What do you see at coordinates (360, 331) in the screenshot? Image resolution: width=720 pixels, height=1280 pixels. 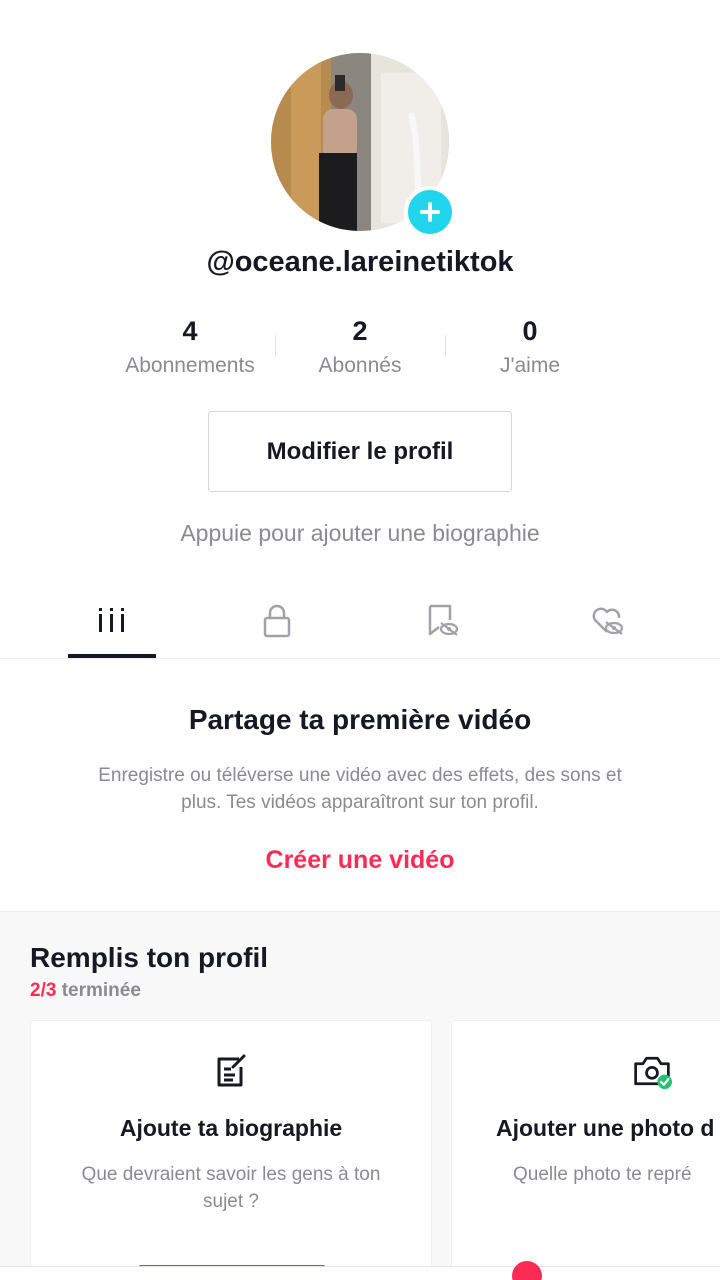 I see `stat-followers-value: 2` at bounding box center [360, 331].